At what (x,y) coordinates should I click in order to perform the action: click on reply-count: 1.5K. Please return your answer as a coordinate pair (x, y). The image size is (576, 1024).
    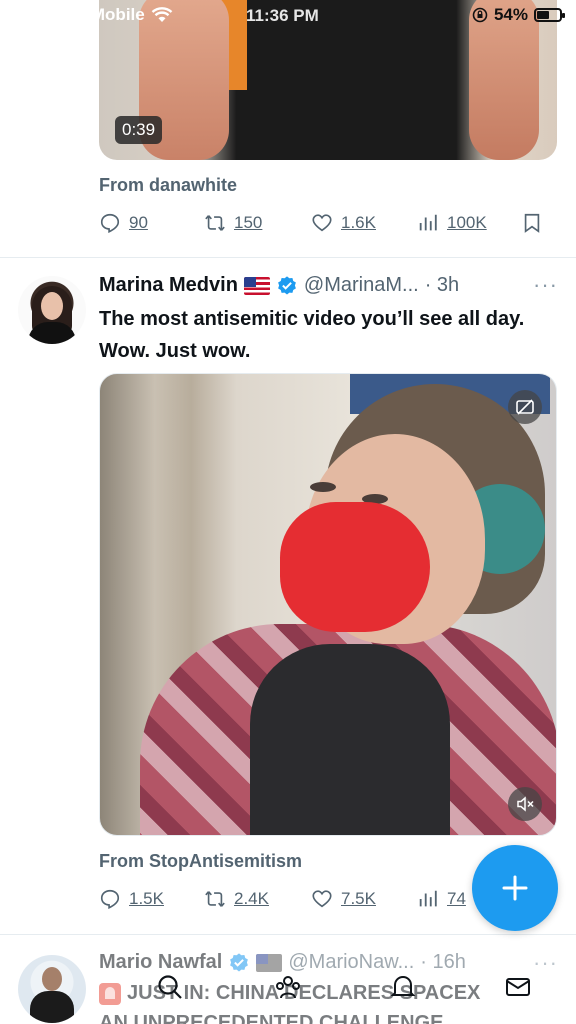
    Looking at the image, I should click on (146, 898).